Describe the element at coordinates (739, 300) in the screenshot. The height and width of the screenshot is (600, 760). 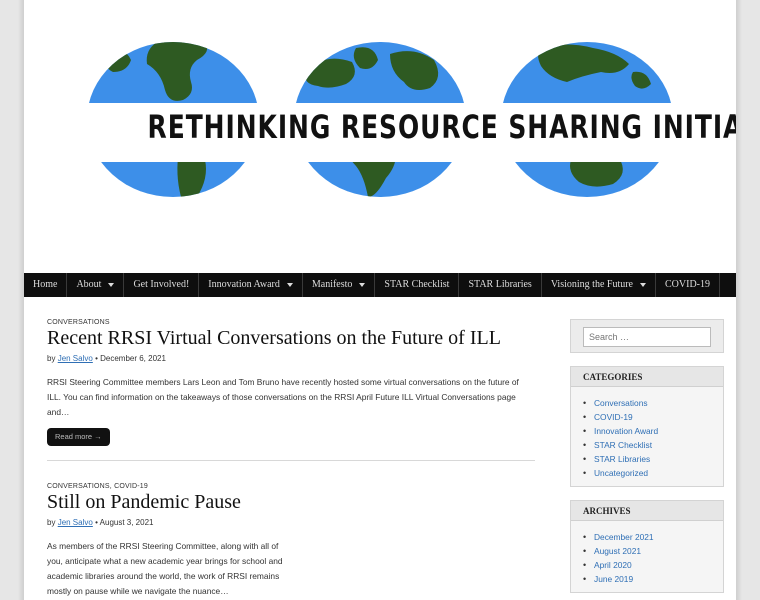
I see `page-shadow-right` at that location.